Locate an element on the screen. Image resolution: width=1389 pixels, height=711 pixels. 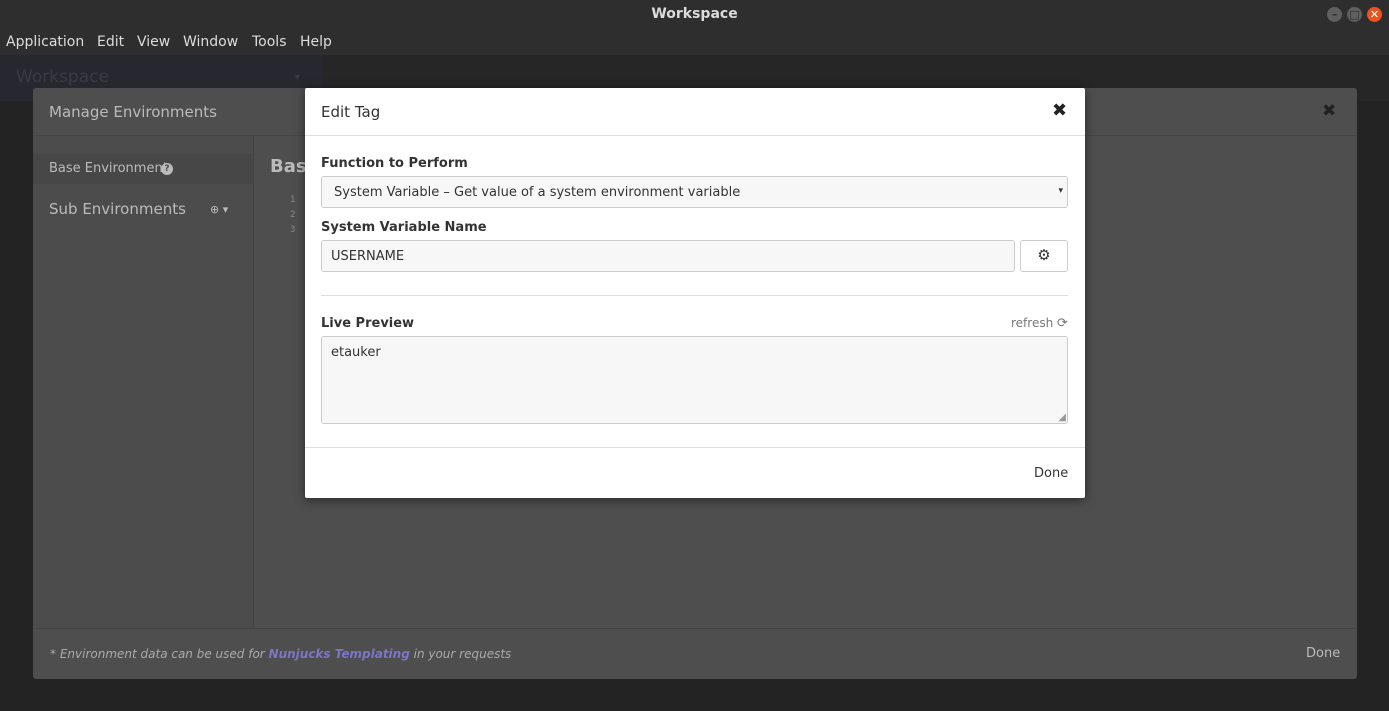
menu-help: Help is located at coordinates (316, 42).